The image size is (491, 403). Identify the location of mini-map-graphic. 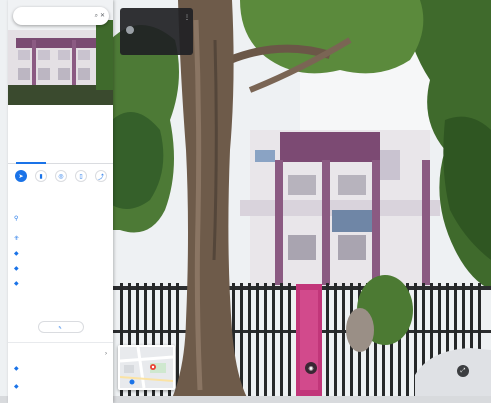
(146, 367).